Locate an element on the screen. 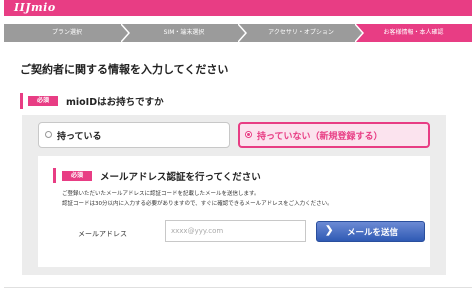 The height and width of the screenshot is (294, 476). progress-steps: プラン選択 SIM・端末選択 アクセサリ・オプション お客様情報・本人確認 is located at coordinates (238, 33).